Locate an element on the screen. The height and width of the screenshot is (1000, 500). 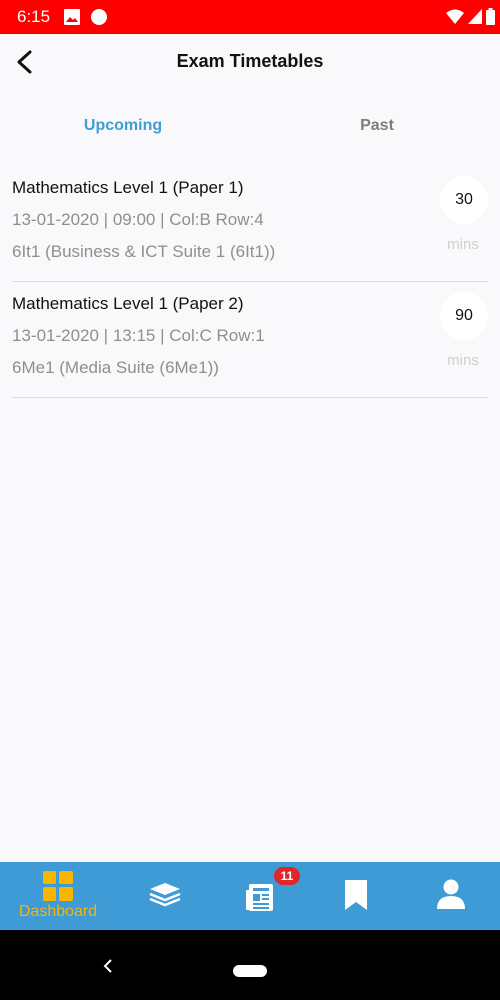
exam-room: 6Me1 (Media Suite (6Me1)) is located at coordinates (115, 367).